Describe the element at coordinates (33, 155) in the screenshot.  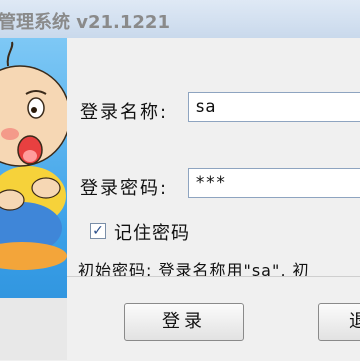
I see `baby-mascot-illustration` at that location.